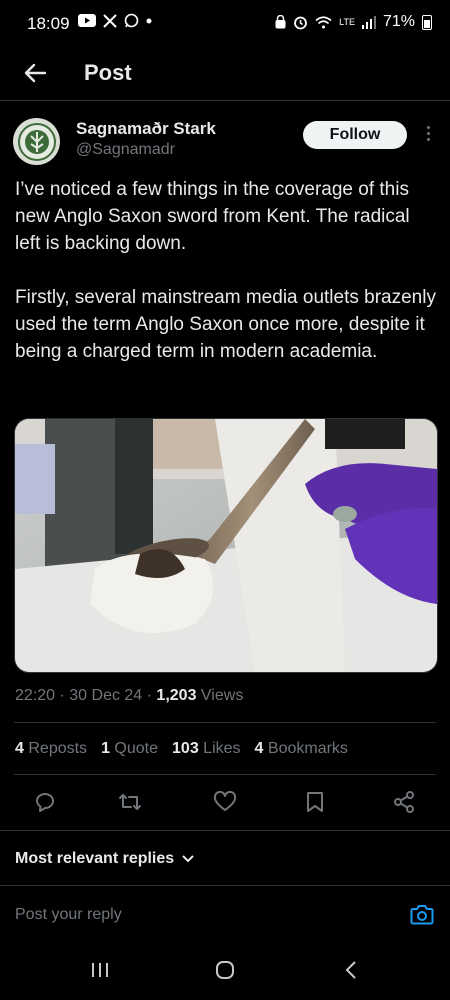  I want to click on views-count: 1,203, so click(176, 695).